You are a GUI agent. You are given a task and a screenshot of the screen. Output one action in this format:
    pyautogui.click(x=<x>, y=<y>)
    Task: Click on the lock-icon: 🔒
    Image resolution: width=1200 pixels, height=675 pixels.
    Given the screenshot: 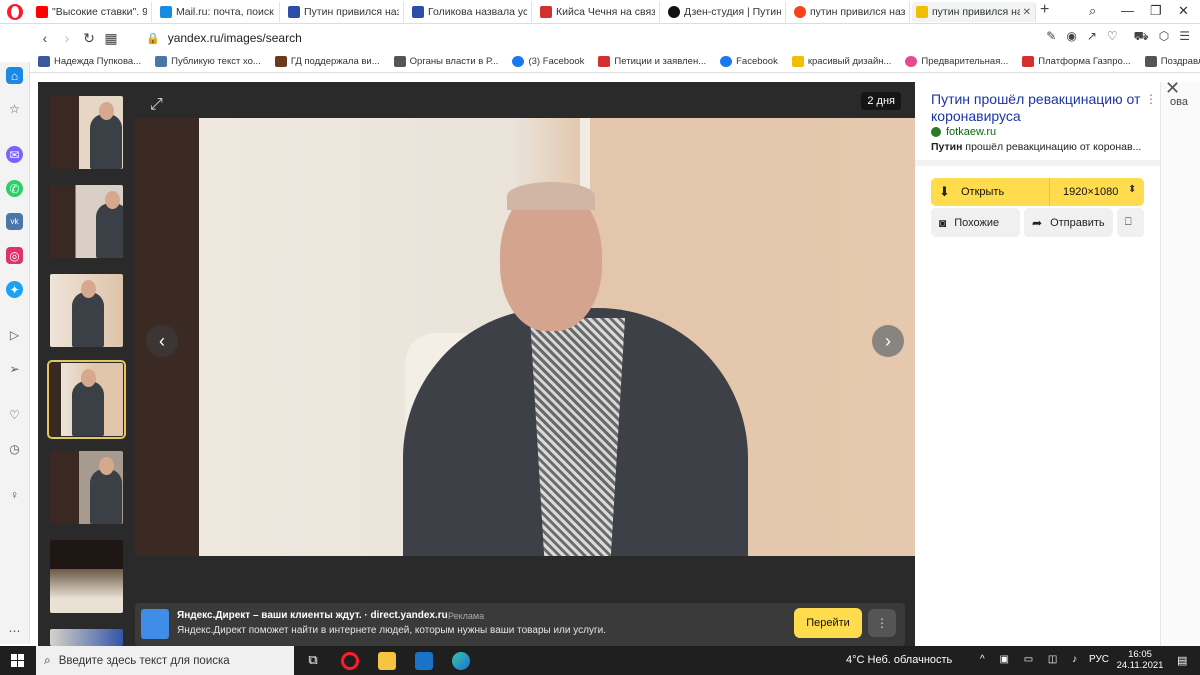 What is the action you would take?
    pyautogui.click(x=153, y=38)
    